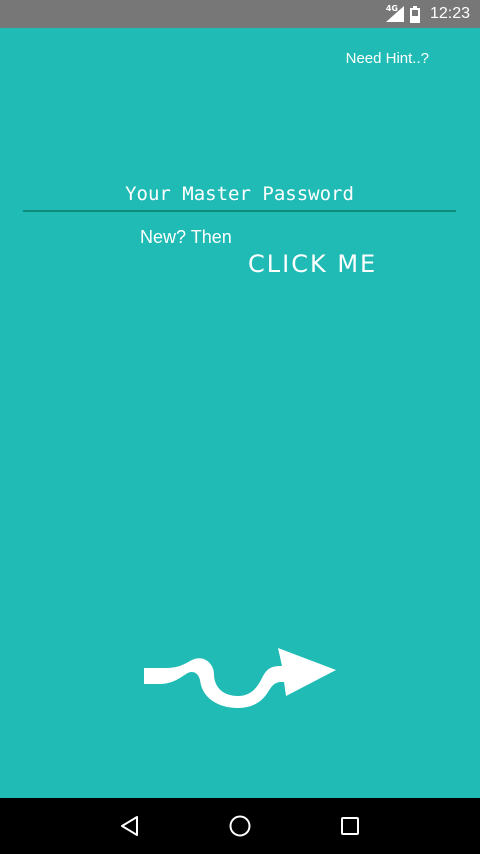  Describe the element at coordinates (312, 264) in the screenshot. I see `click-me-button: CLICK ME` at that location.